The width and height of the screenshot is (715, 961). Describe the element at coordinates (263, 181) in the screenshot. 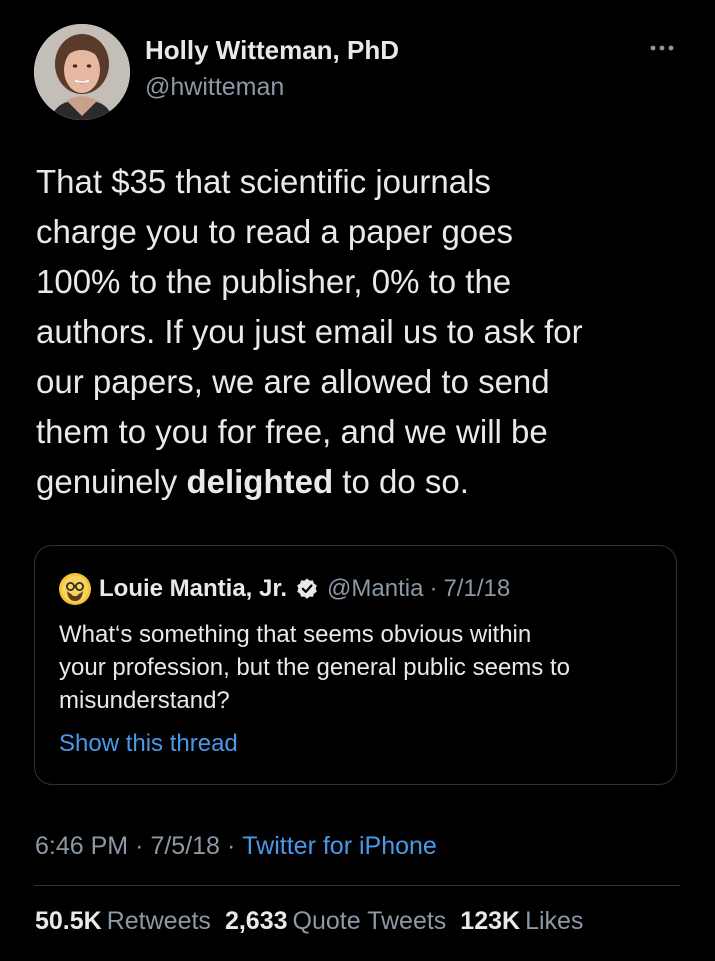

I see `tweet-text-line: That $35 that scientific journals` at that location.